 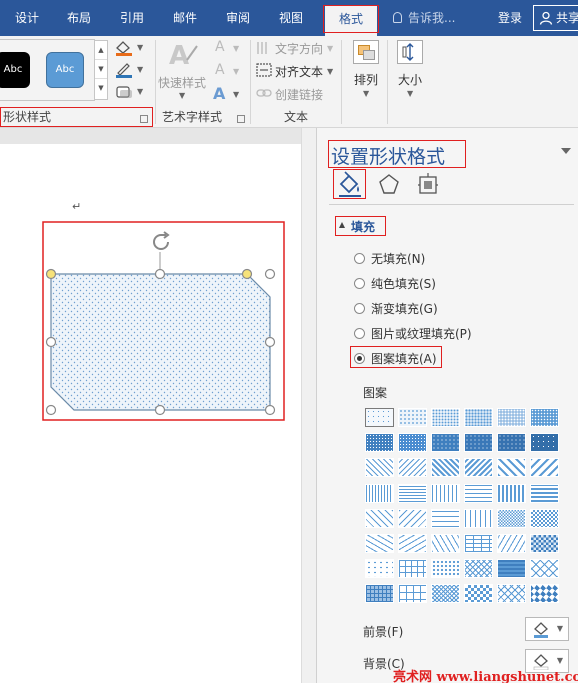 What do you see at coordinates (410, 79) in the screenshot?
I see `size-label: 大小` at bounding box center [410, 79].